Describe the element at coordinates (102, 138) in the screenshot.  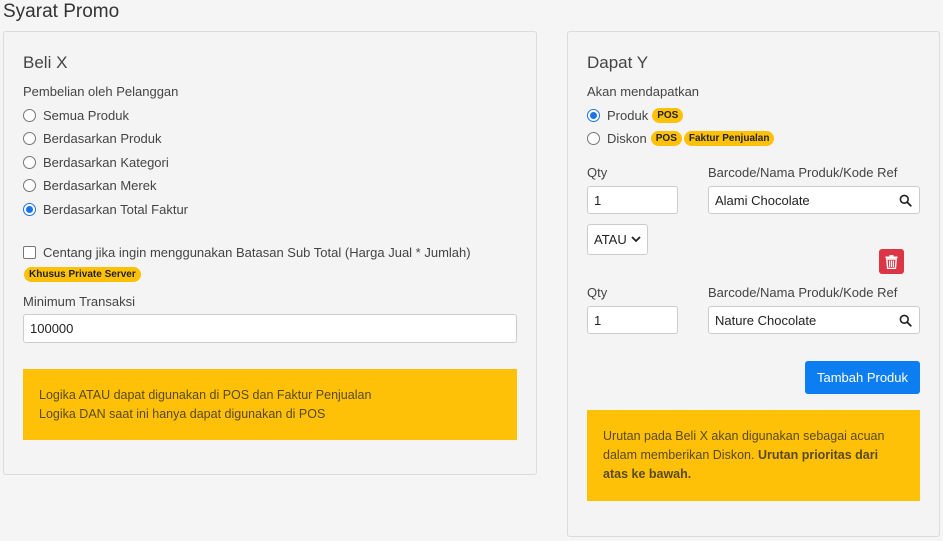
I see `radio-label: Berdasarkan Produk` at that location.